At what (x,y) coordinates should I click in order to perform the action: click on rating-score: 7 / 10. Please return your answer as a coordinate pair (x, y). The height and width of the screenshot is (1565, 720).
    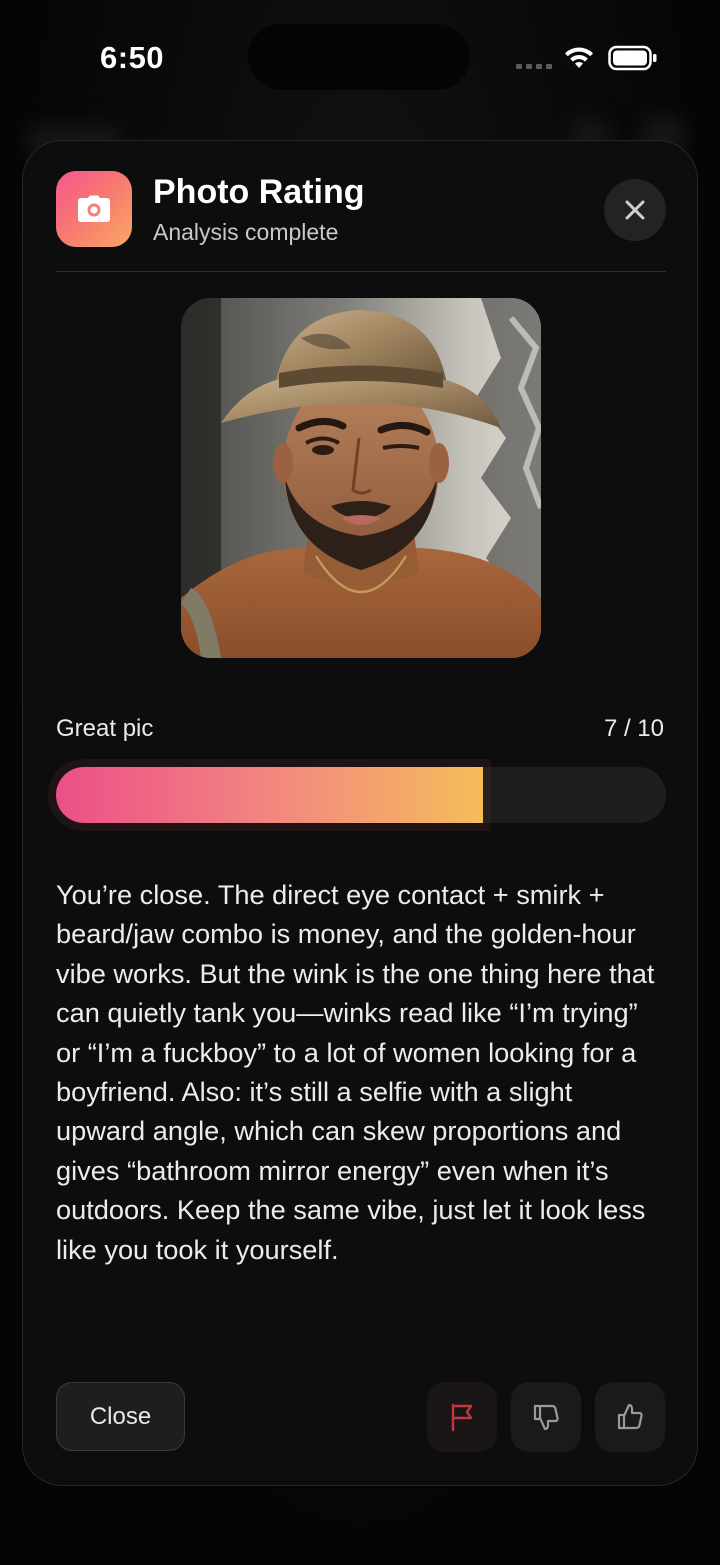
    Looking at the image, I should click on (633, 728).